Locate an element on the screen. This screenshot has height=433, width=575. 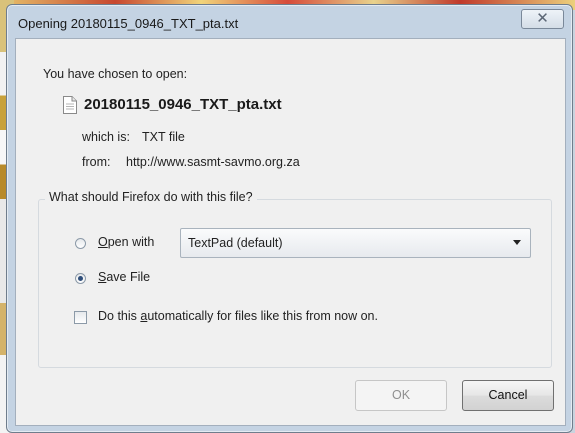
from-label: from: is located at coordinates (96, 162).